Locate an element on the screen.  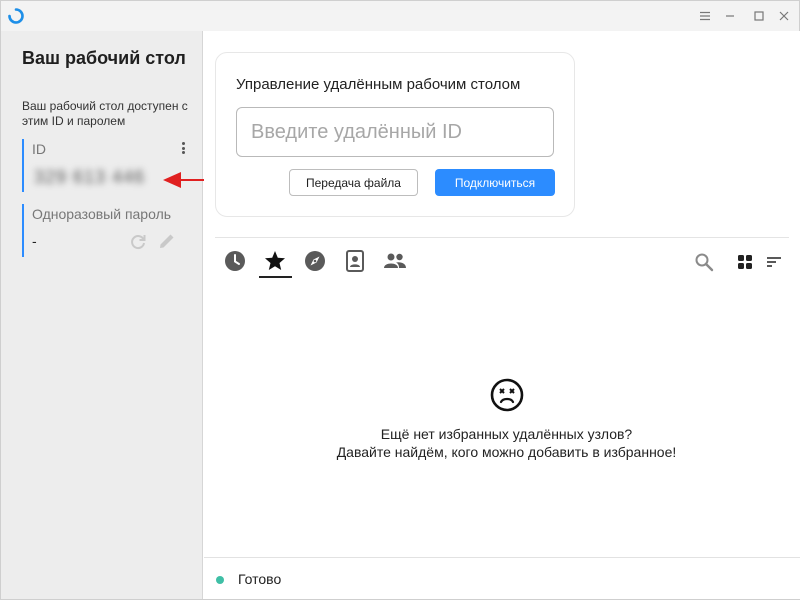
grid-view-button is located at coordinates (745, 262).